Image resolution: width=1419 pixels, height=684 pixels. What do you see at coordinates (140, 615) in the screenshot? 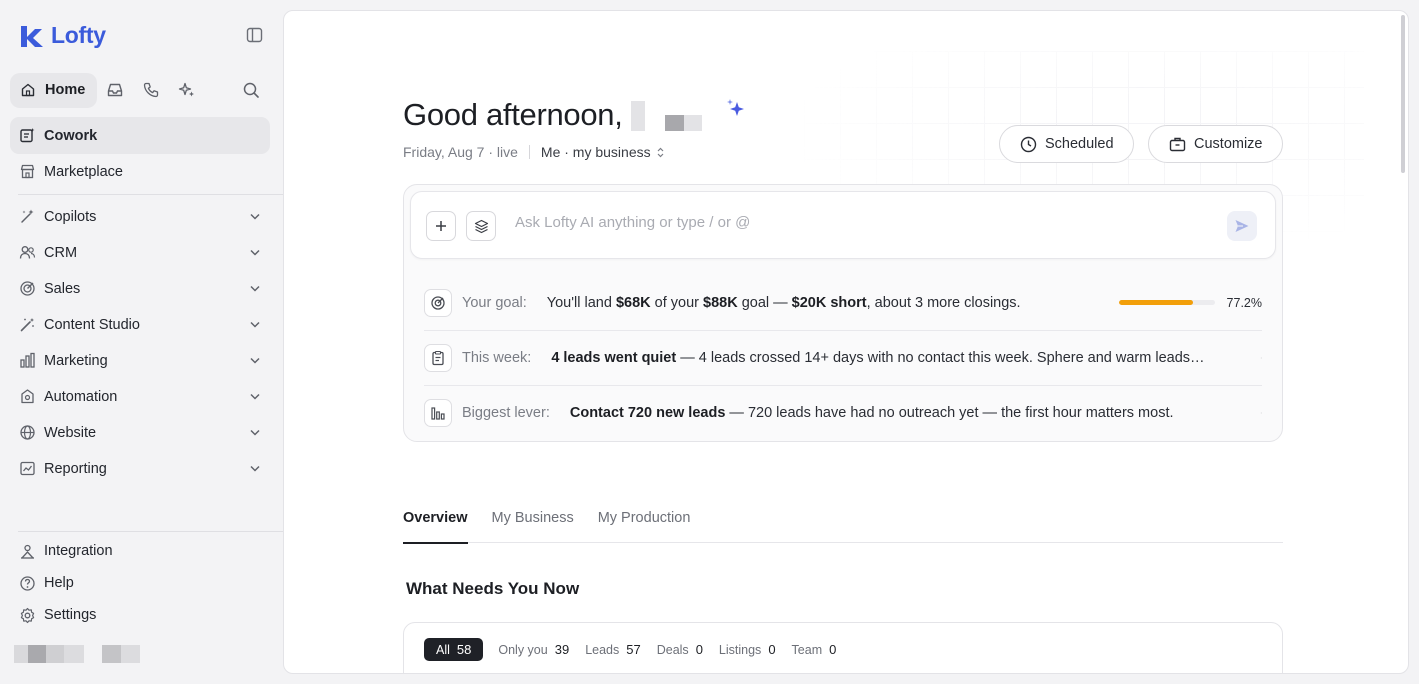
I see `sidebar-item-settings: Settings` at bounding box center [140, 615].